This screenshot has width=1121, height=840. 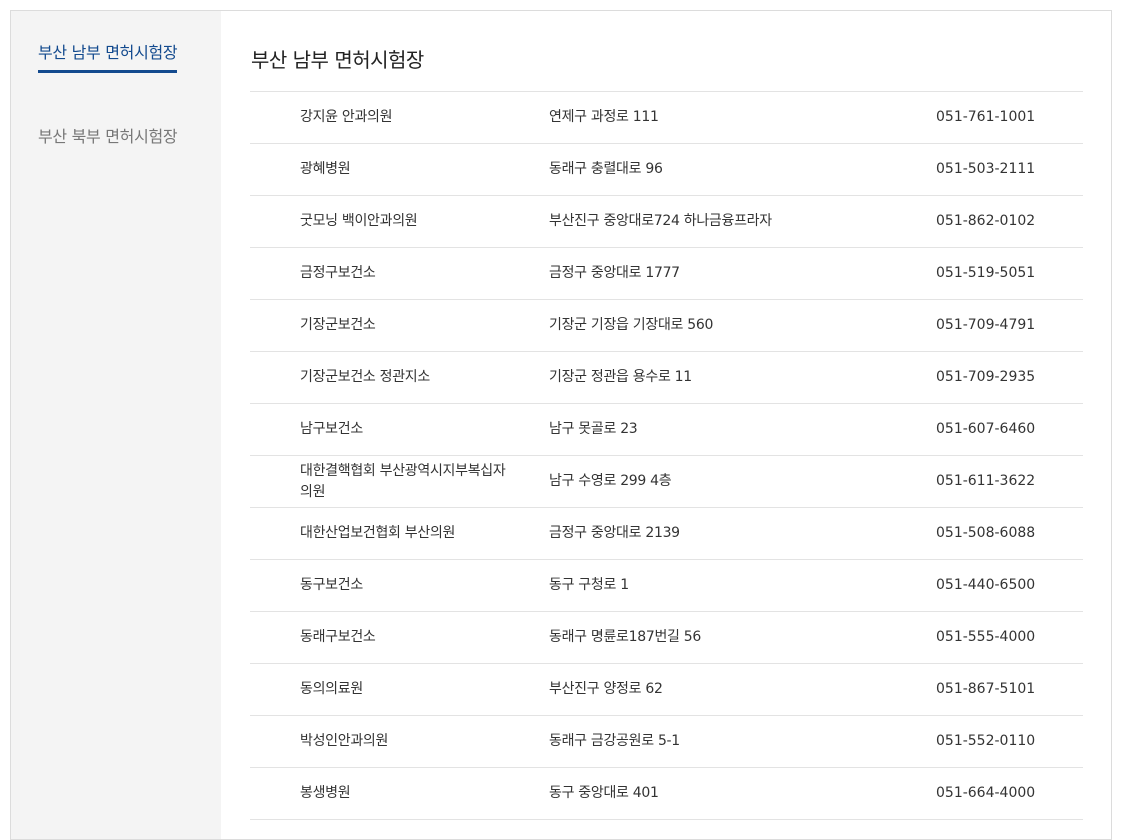 What do you see at coordinates (986, 429) in the screenshot?
I see `hospital-phone: 051-607-6460` at bounding box center [986, 429].